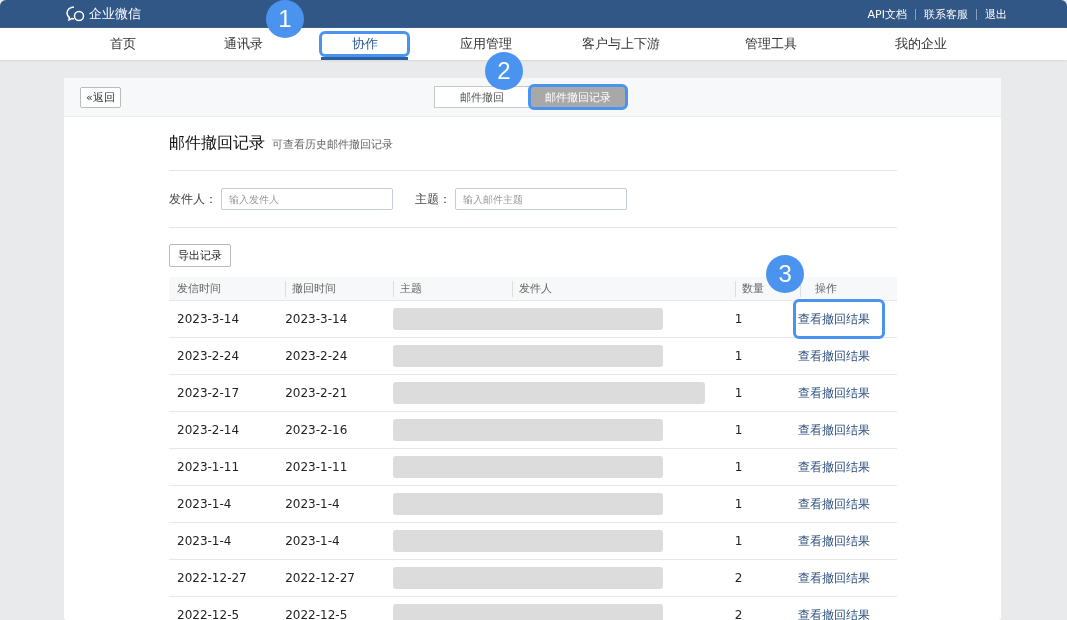 This screenshot has width=1067, height=620. I want to click on nav-tab: 协作, so click(364, 44).